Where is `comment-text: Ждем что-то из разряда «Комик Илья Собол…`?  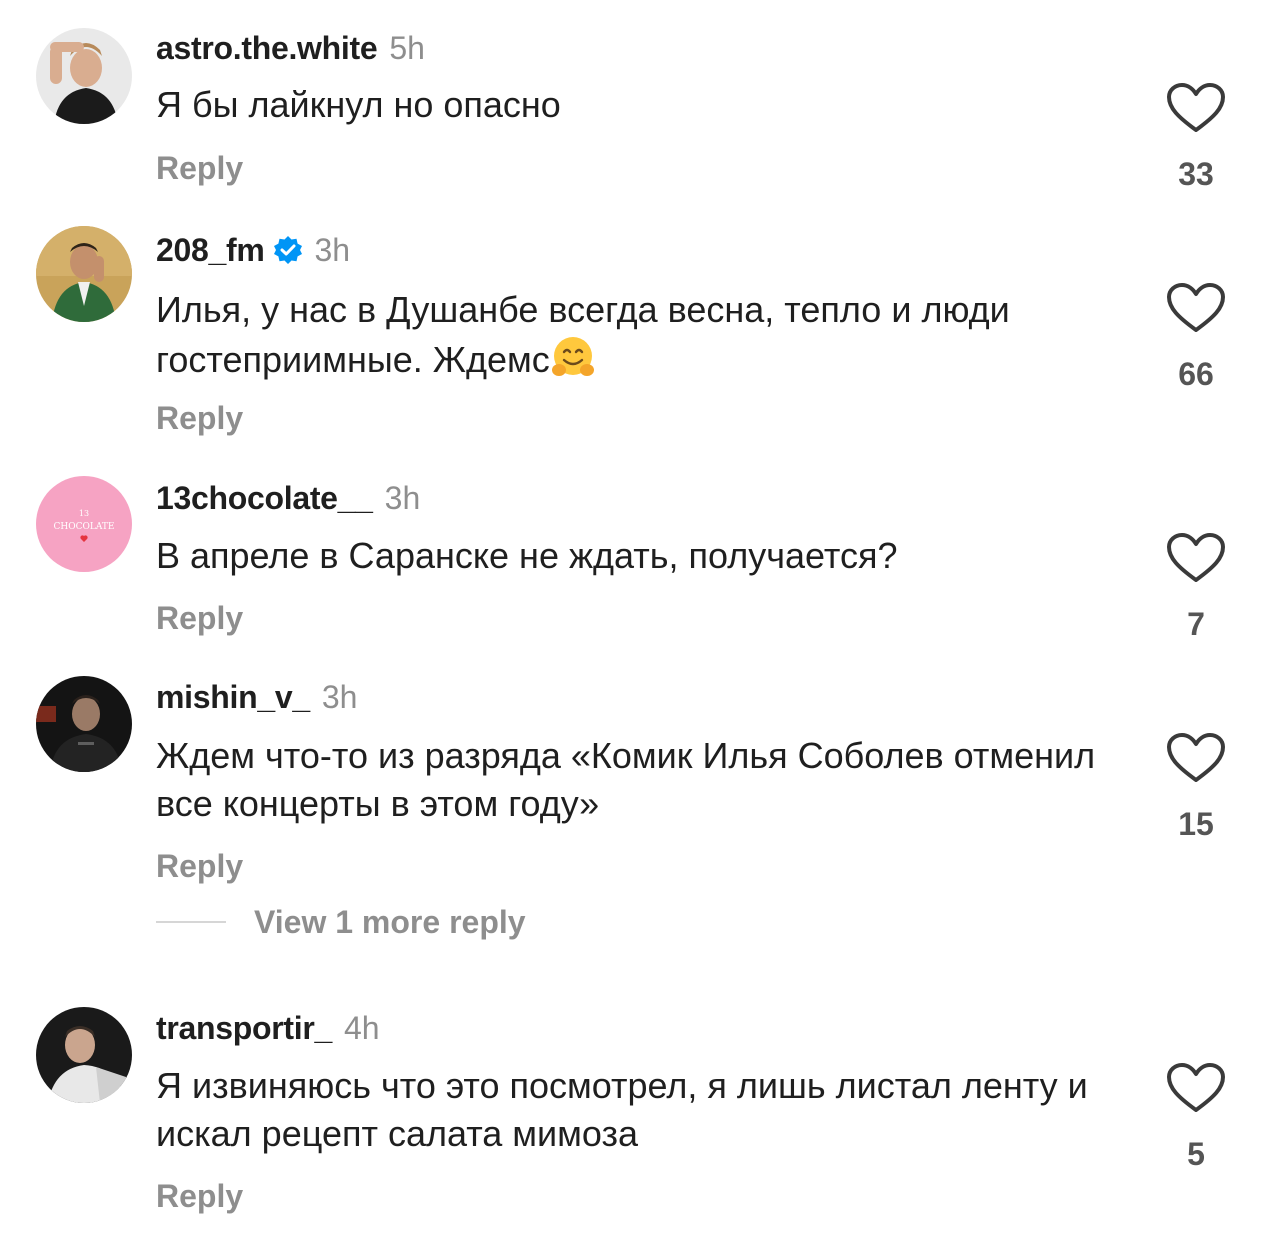
comment-text: Ждем что-то из разряда «Комик Илья Собол… is located at coordinates (626, 779).